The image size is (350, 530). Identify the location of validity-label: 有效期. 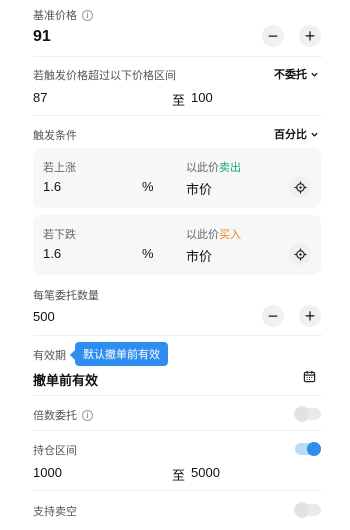
(49, 356).